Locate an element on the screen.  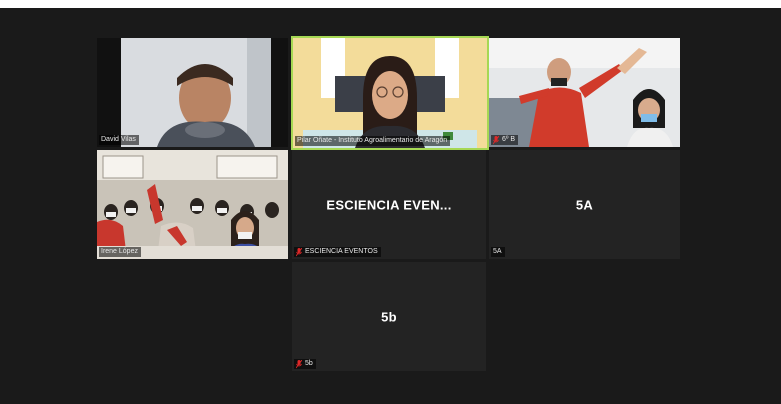
participant-name-tag: Irene López is located at coordinates (120, 252).